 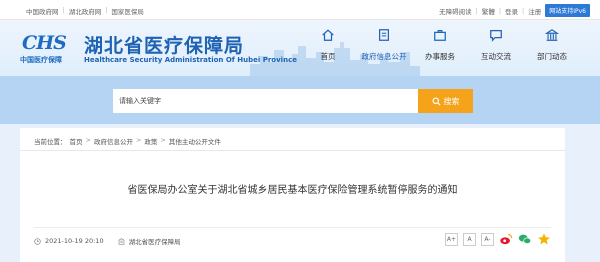 I want to click on accessibility-link: 无障碍阅读, so click(x=455, y=11).